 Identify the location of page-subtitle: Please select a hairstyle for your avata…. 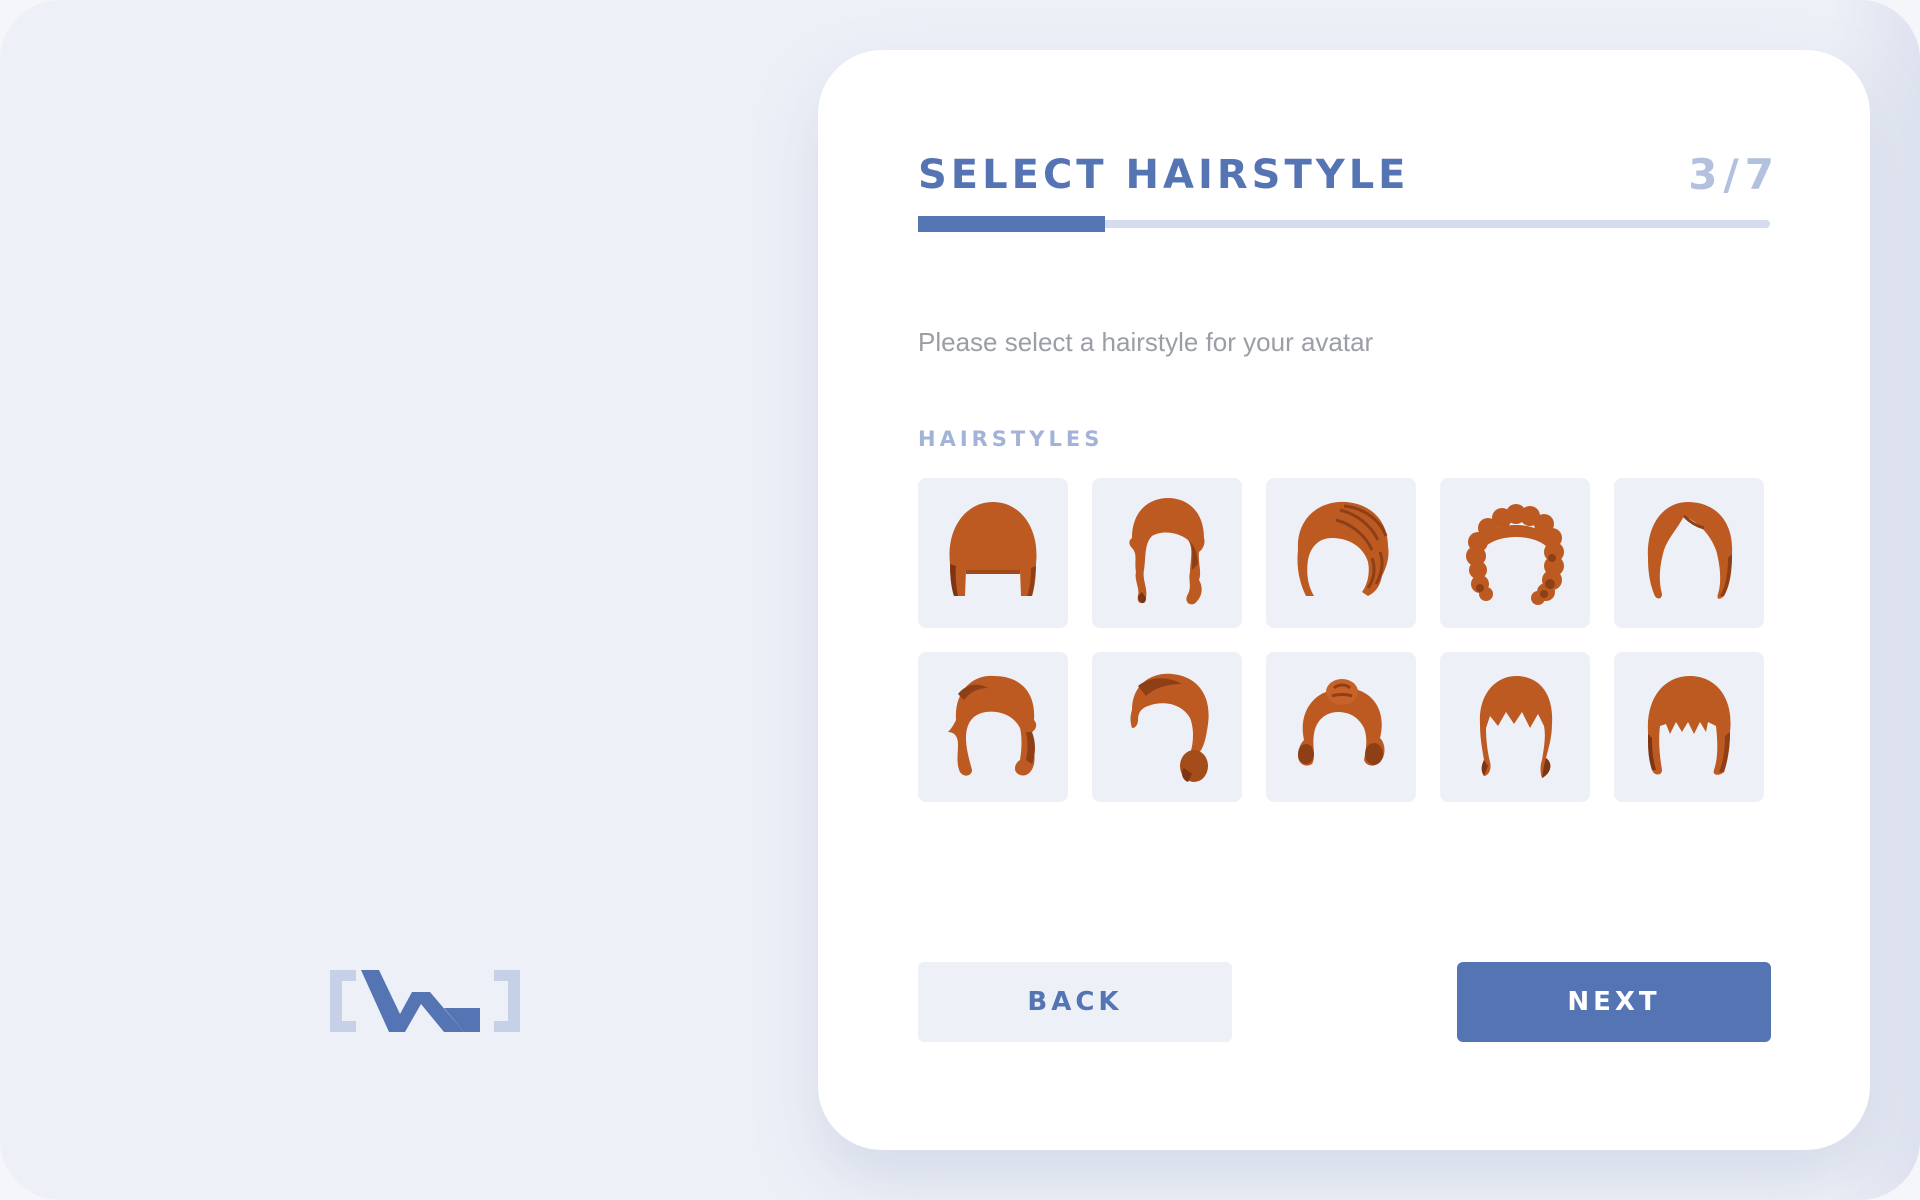
(1146, 342).